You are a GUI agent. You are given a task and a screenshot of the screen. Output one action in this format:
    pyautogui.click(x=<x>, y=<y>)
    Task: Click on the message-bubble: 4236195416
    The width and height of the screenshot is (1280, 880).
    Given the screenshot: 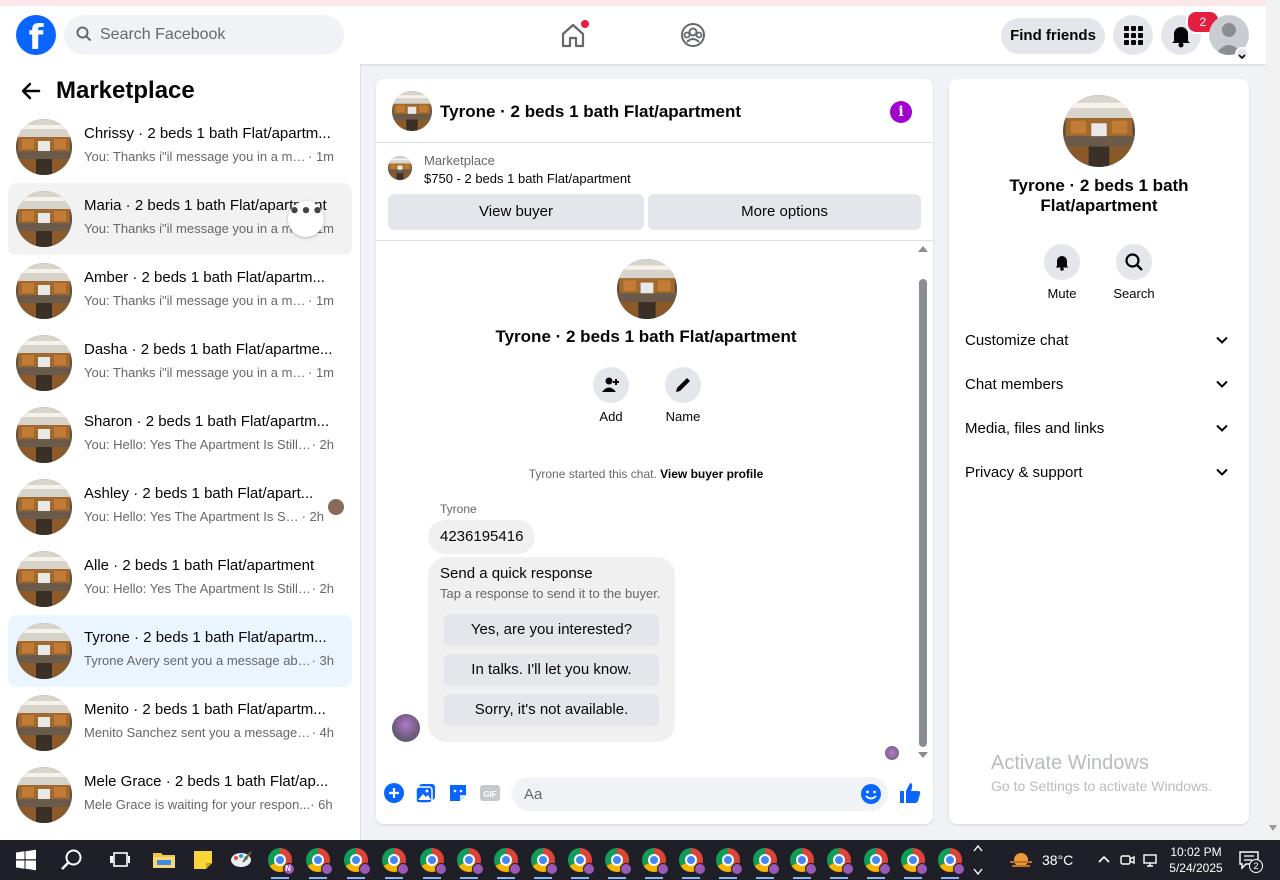 What is the action you would take?
    pyautogui.click(x=482, y=537)
    